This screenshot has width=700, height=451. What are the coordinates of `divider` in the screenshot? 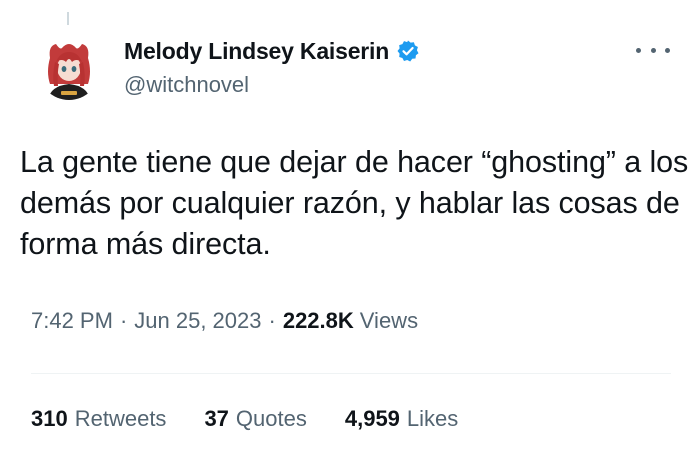 It's located at (351, 373).